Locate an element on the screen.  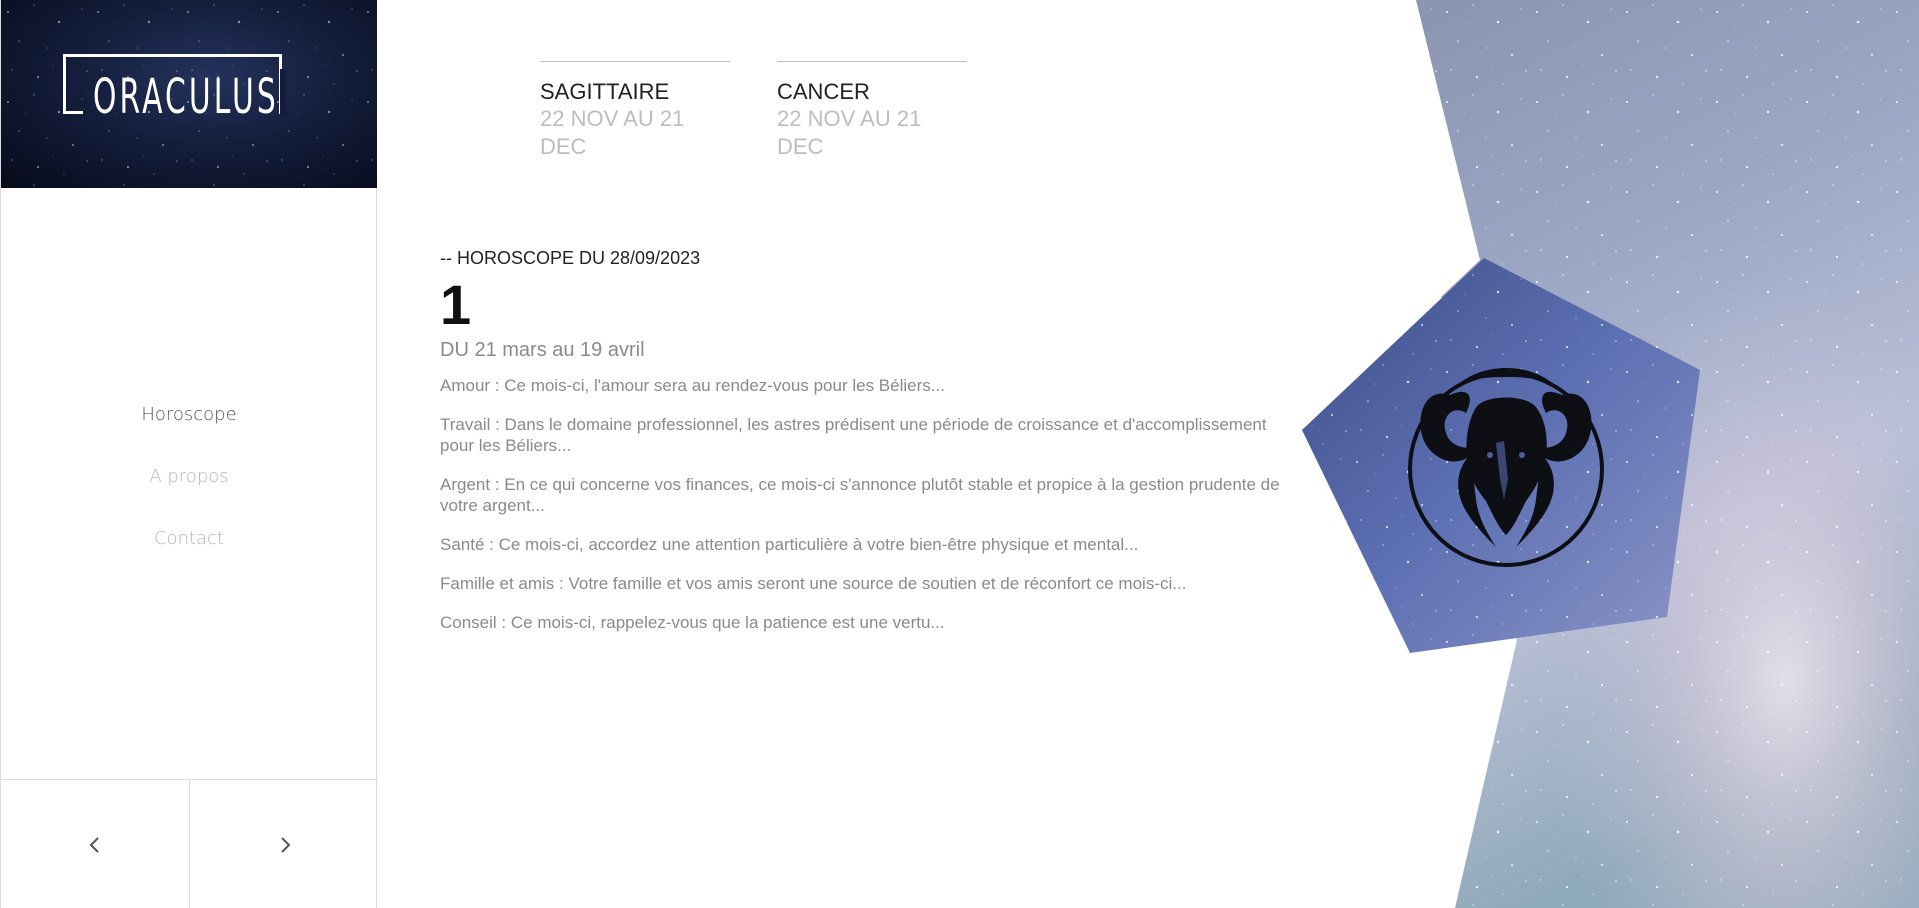
sign-link-sagittaire: SAGITTAIRE 22 NOV AU 21 DEC is located at coordinates (635, 111).